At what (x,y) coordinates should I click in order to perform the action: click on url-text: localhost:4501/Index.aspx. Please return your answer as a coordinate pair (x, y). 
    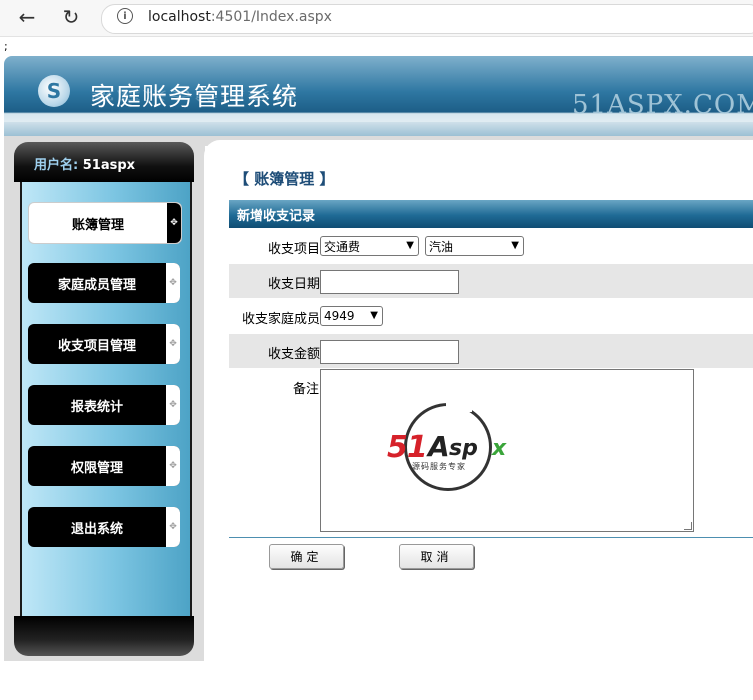
    Looking at the image, I should click on (240, 17).